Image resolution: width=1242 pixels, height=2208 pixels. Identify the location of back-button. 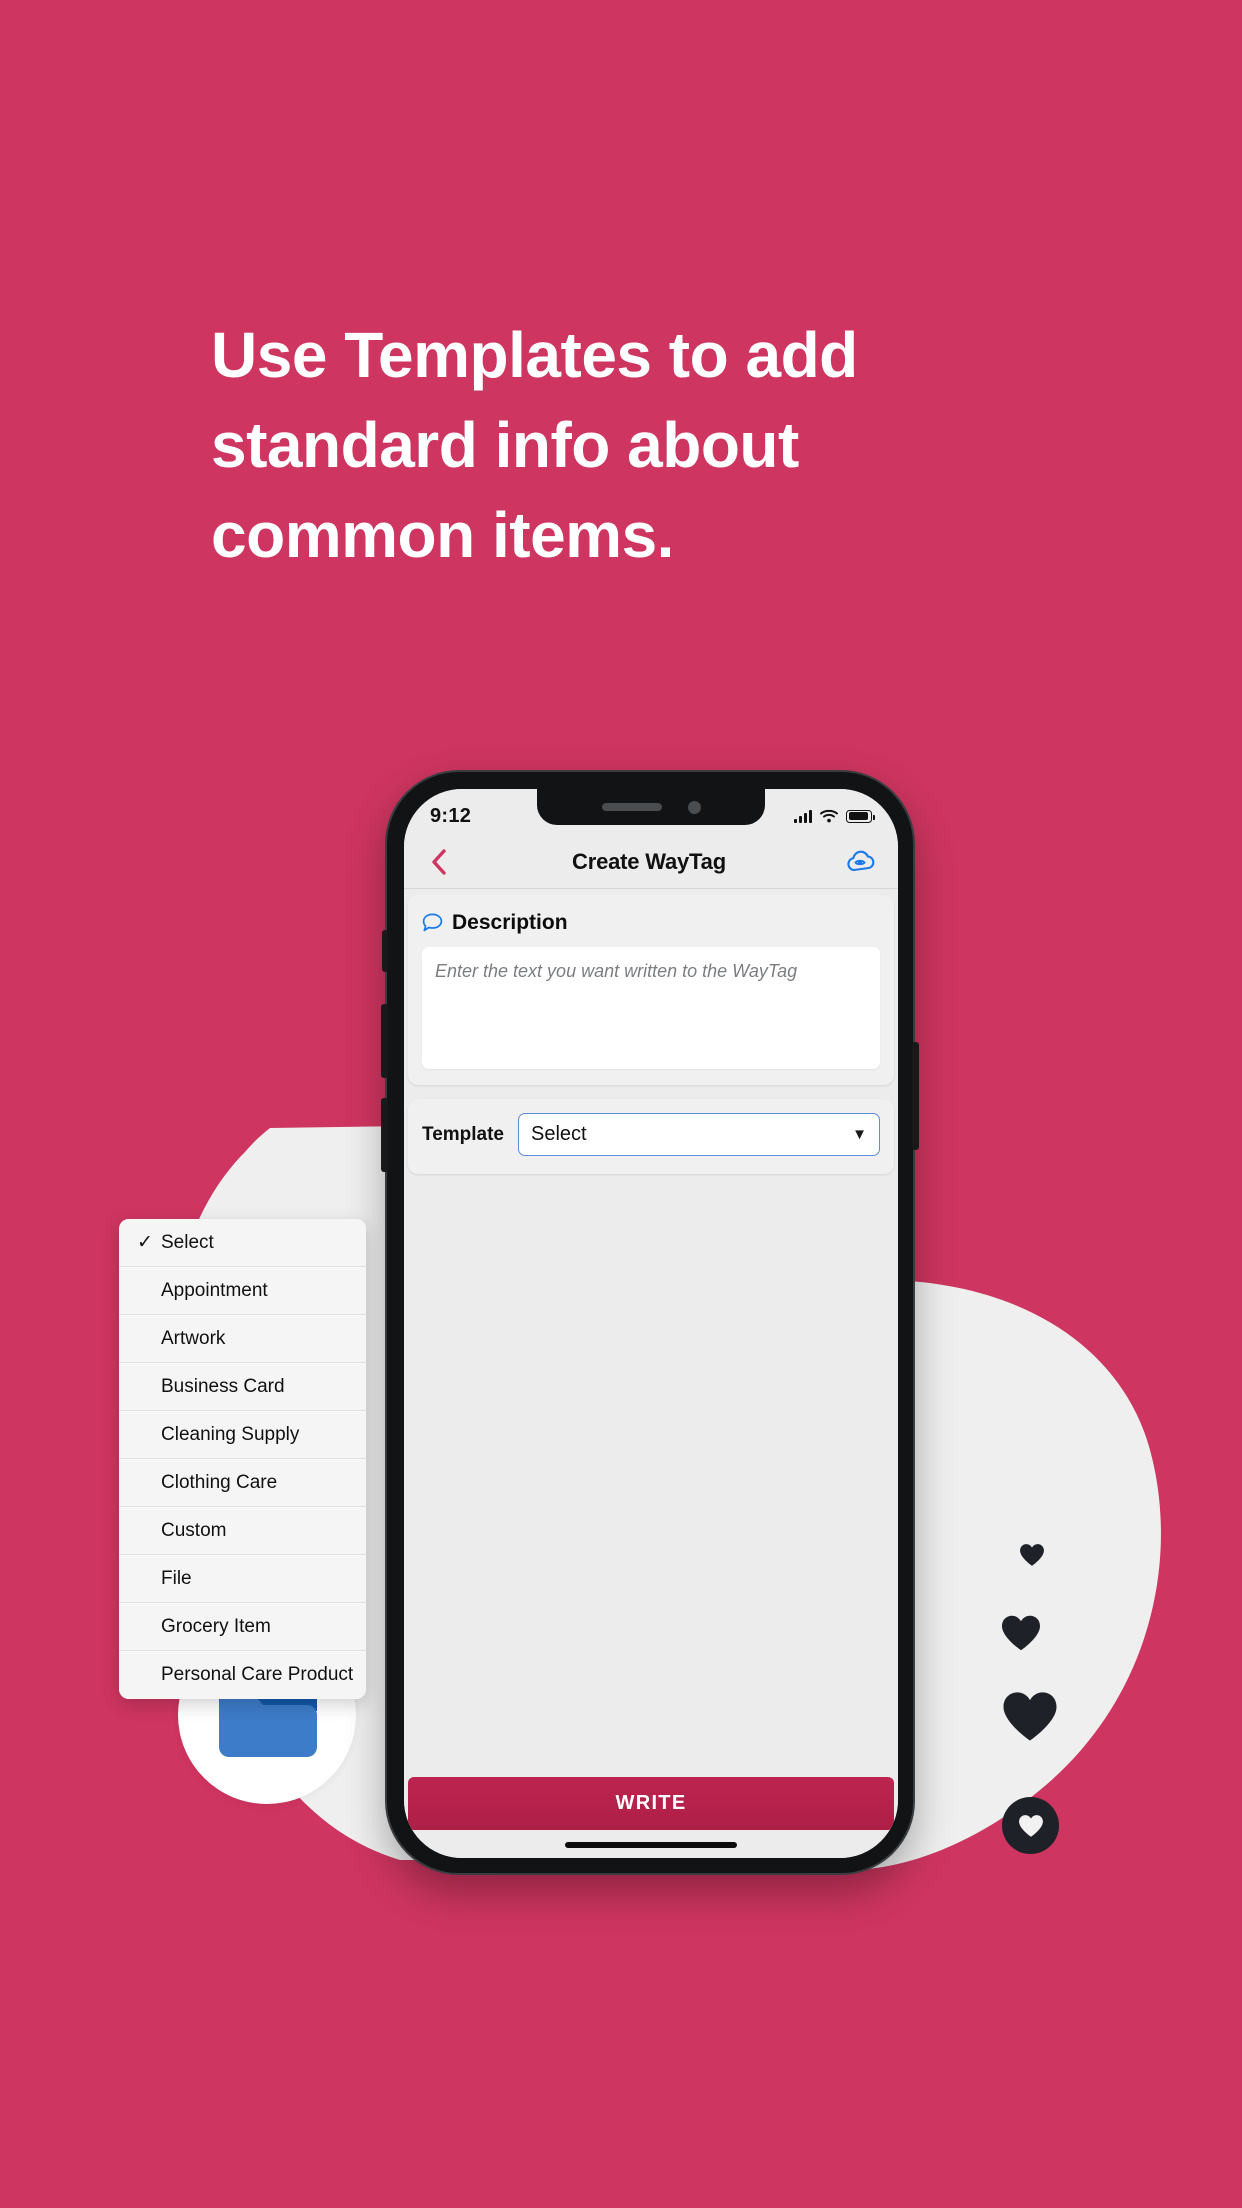
(439, 861).